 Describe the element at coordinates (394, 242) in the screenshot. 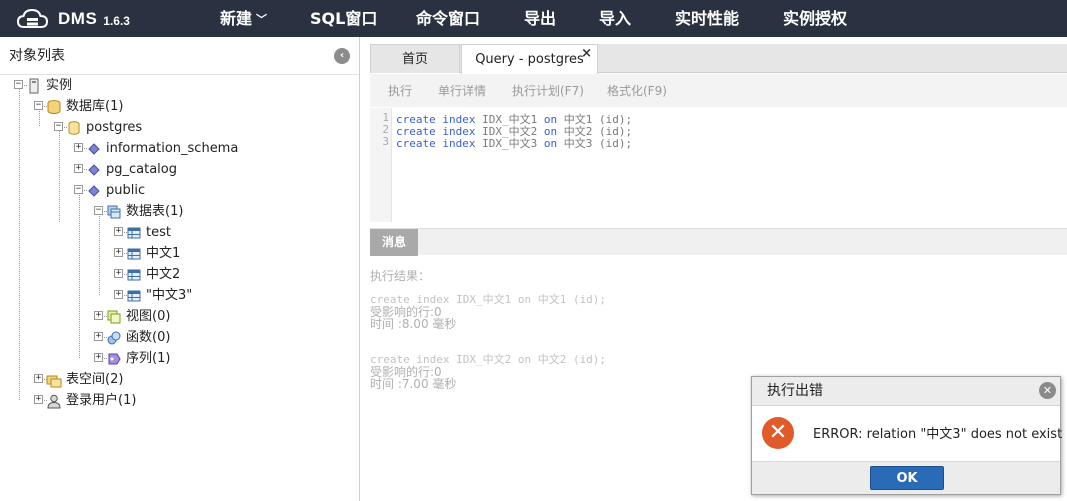

I see `tab-messages: 消息` at that location.